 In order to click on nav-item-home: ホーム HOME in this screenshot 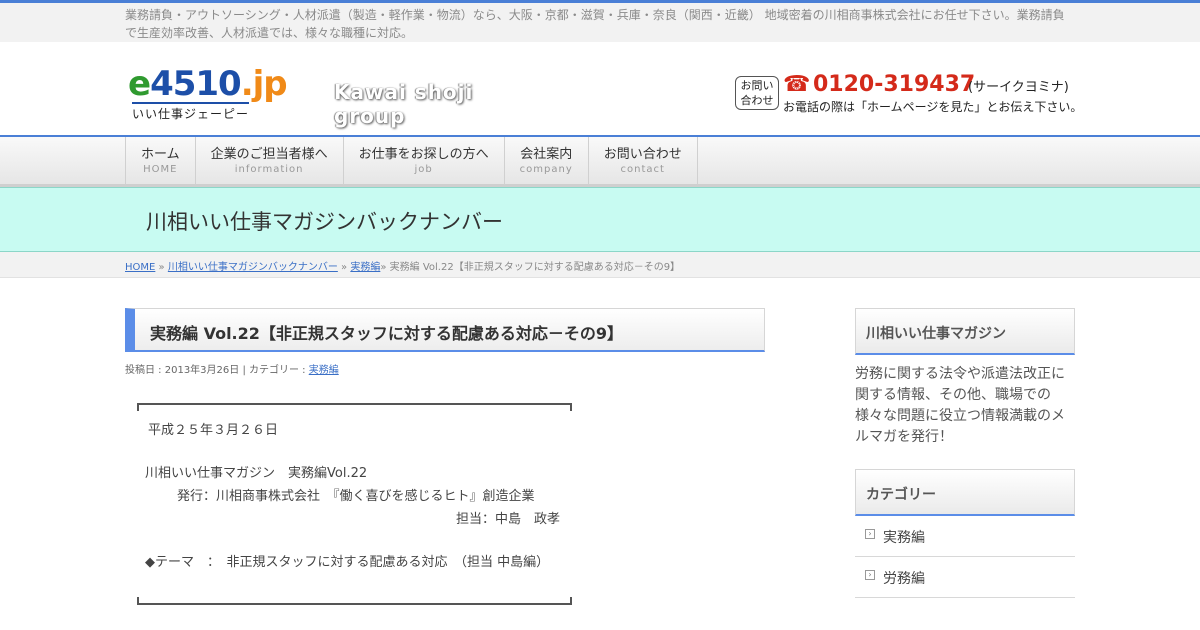, I will do `click(161, 161)`.